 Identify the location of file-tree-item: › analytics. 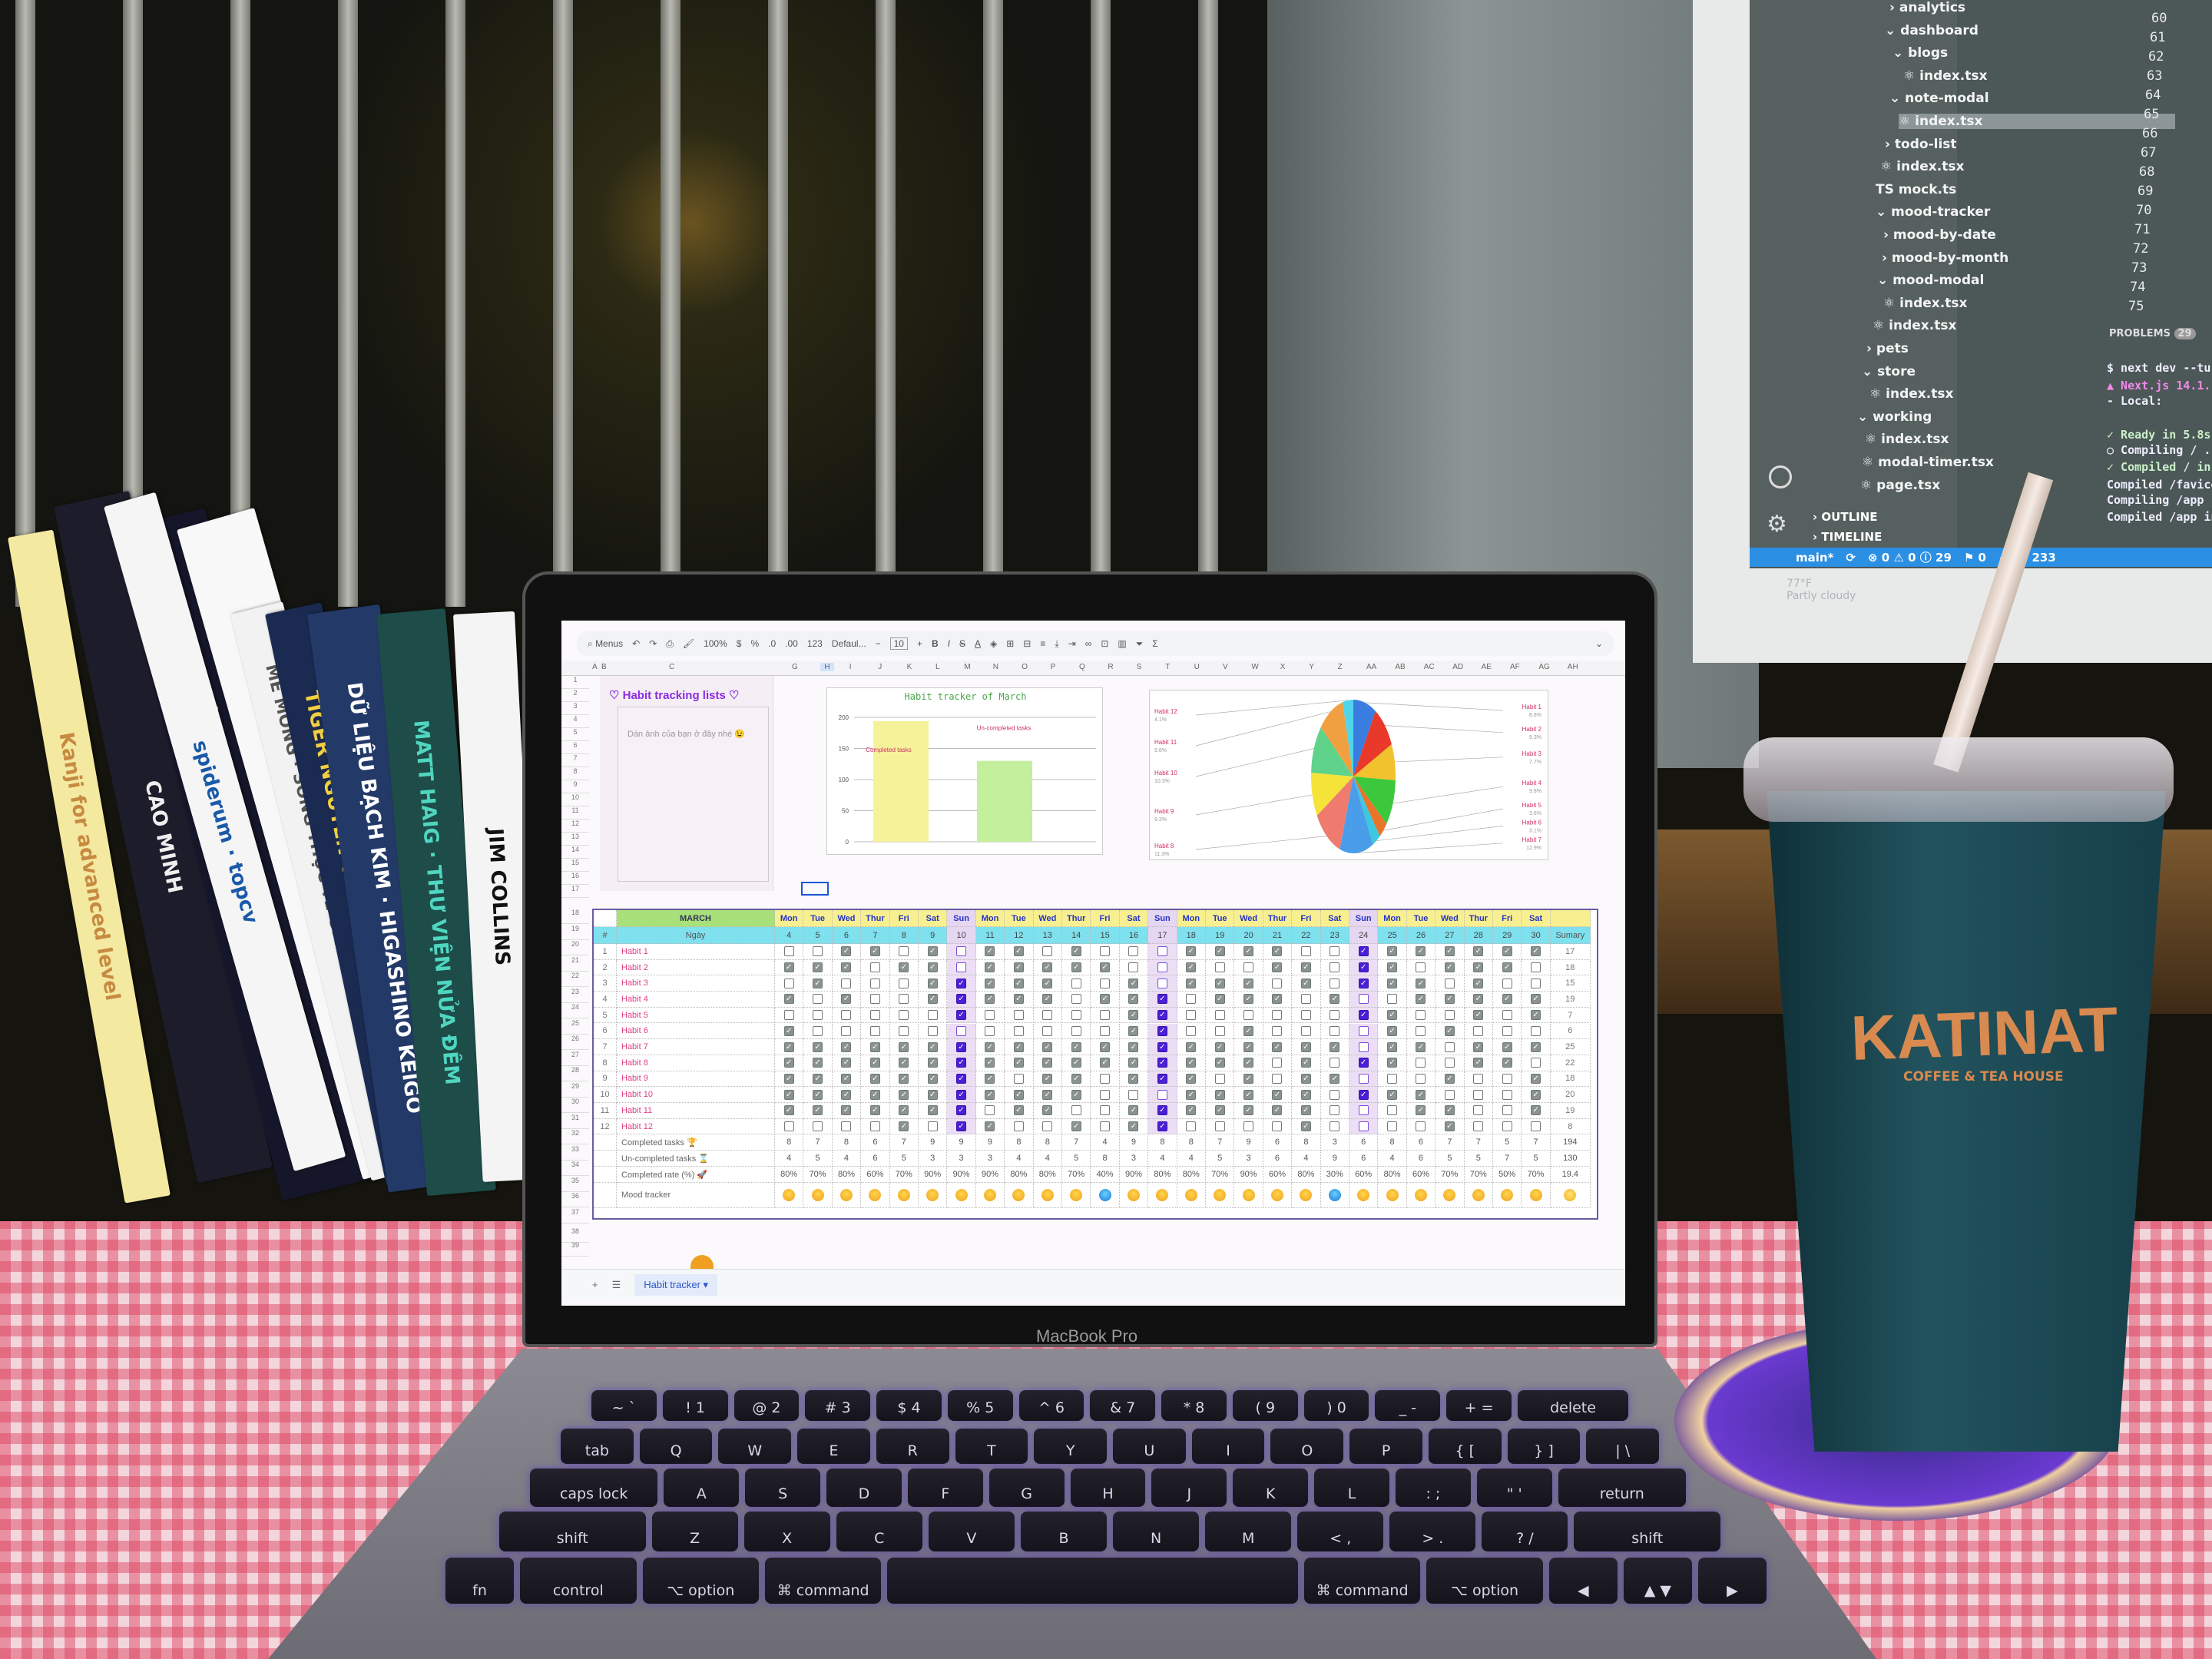
(1927, 7).